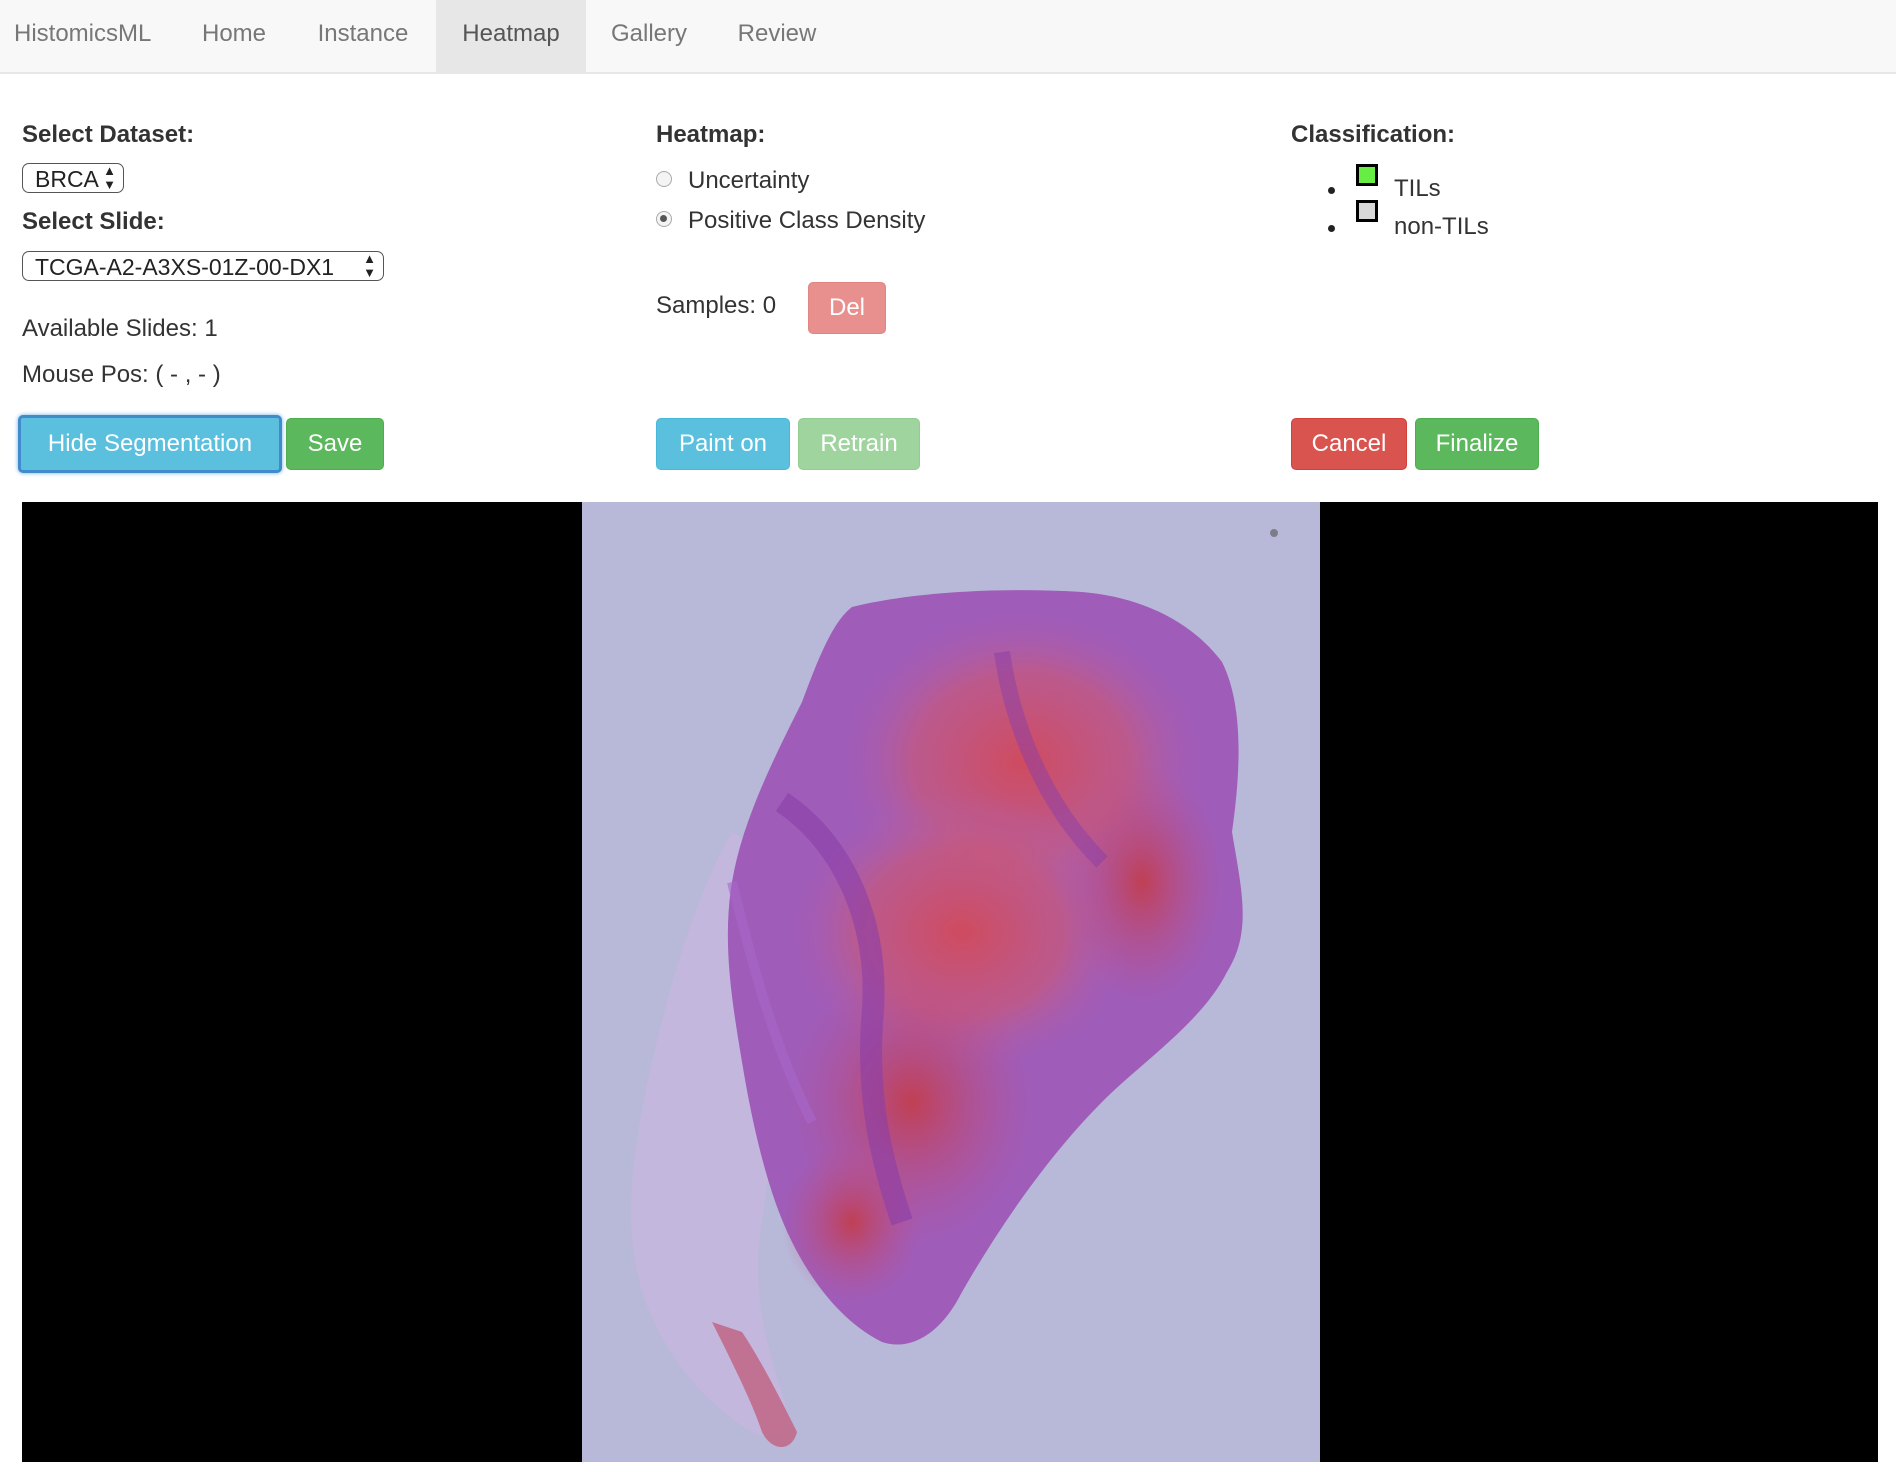 The height and width of the screenshot is (1484, 1896). Describe the element at coordinates (363, 36) in the screenshot. I see `nav-instance: Instance` at that location.